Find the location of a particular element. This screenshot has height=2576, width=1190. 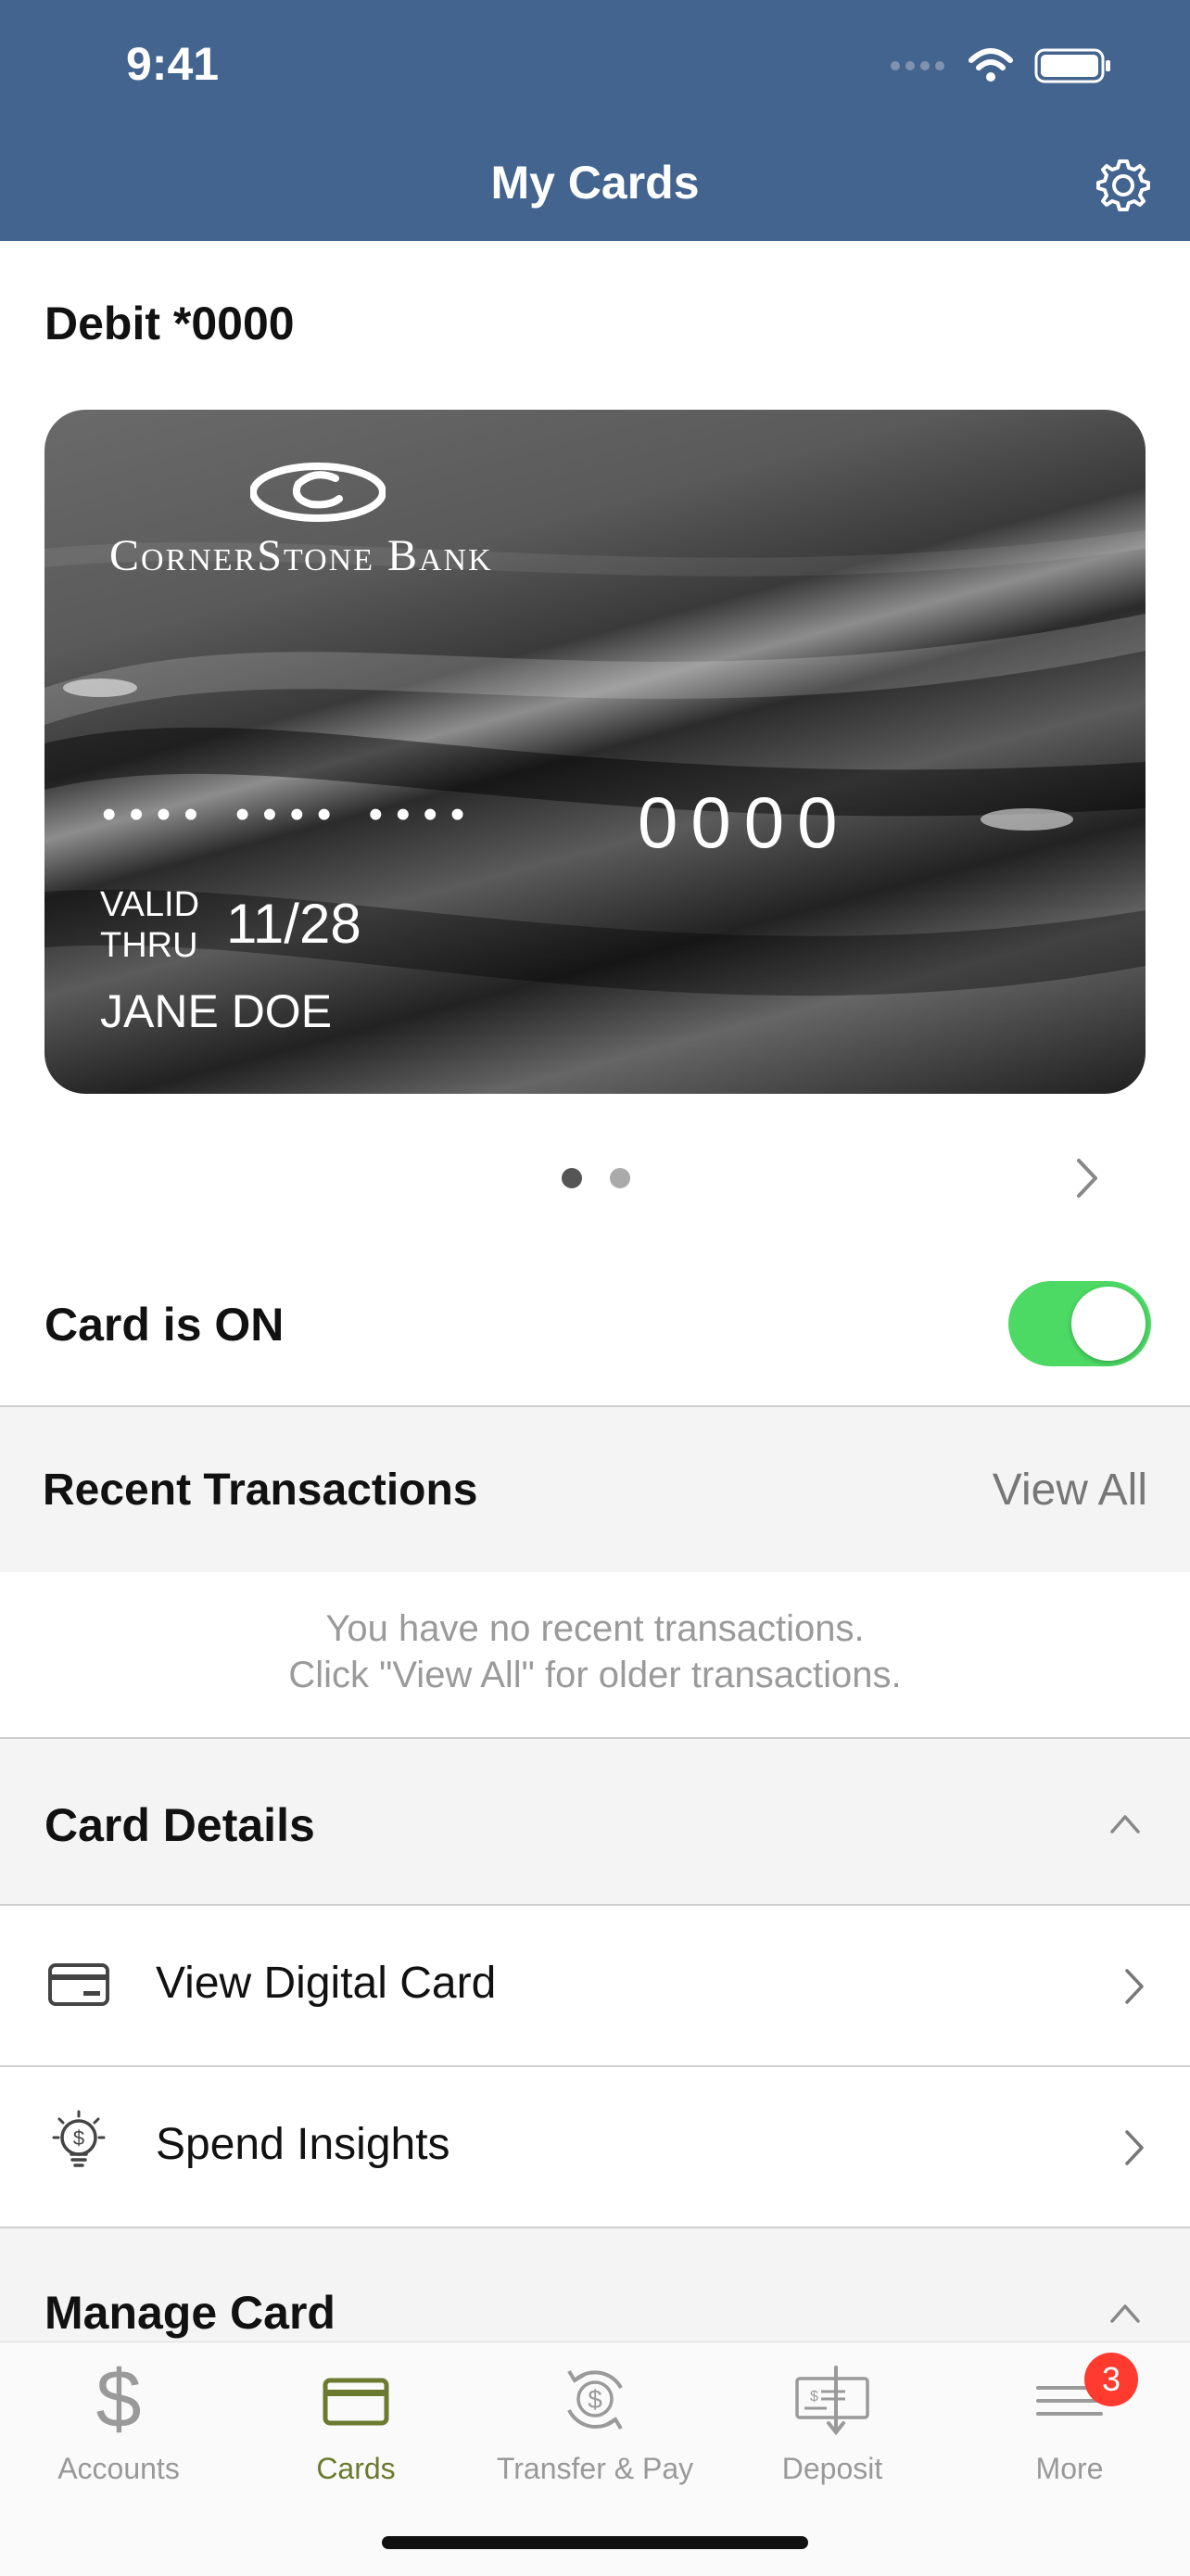

tab-label: Deposit is located at coordinates (832, 2468).